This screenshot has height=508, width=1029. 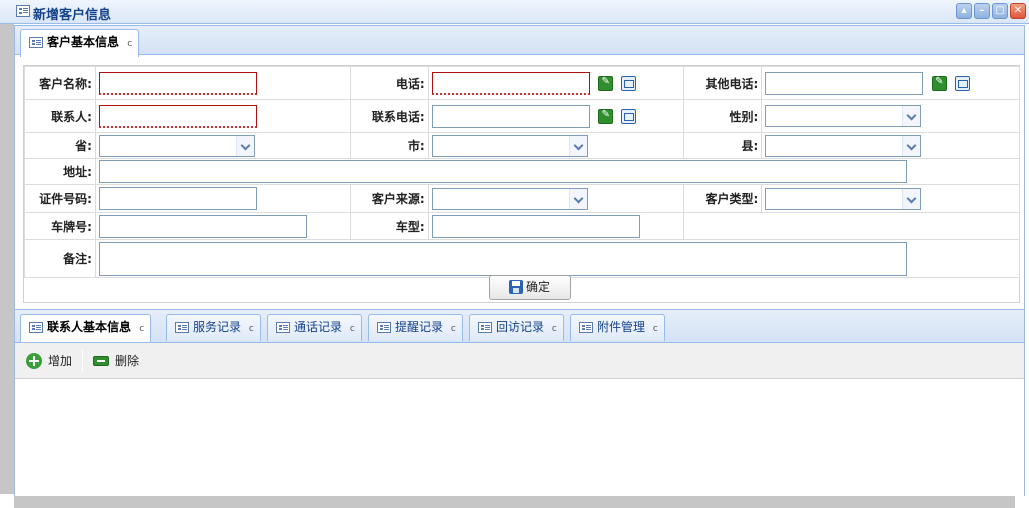 I want to click on plus-icon, so click(x=34, y=361).